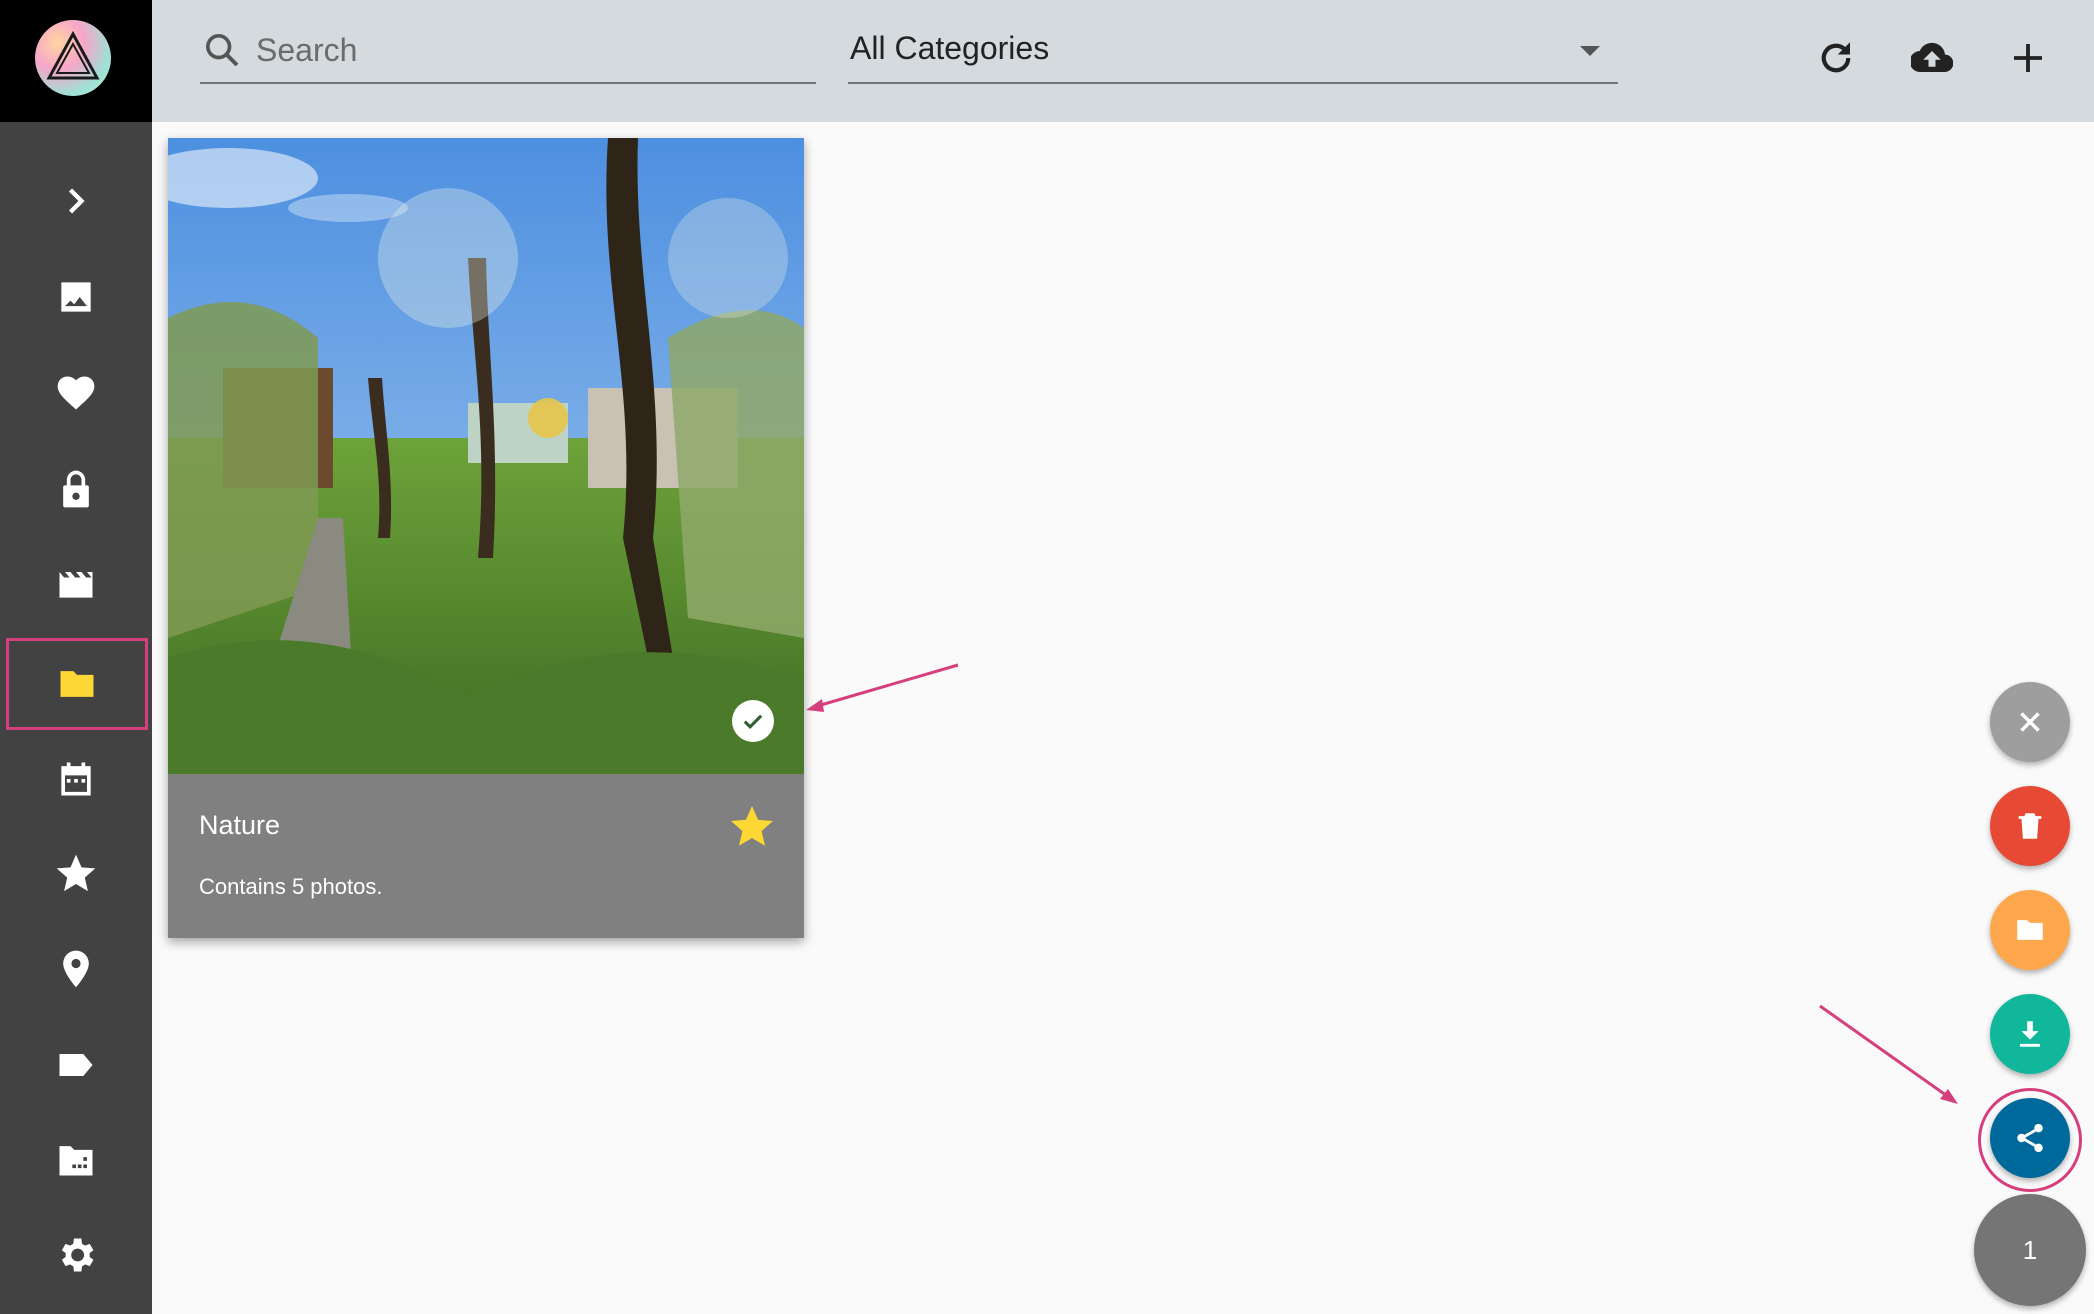  I want to click on calendar-icon, so click(76, 779).